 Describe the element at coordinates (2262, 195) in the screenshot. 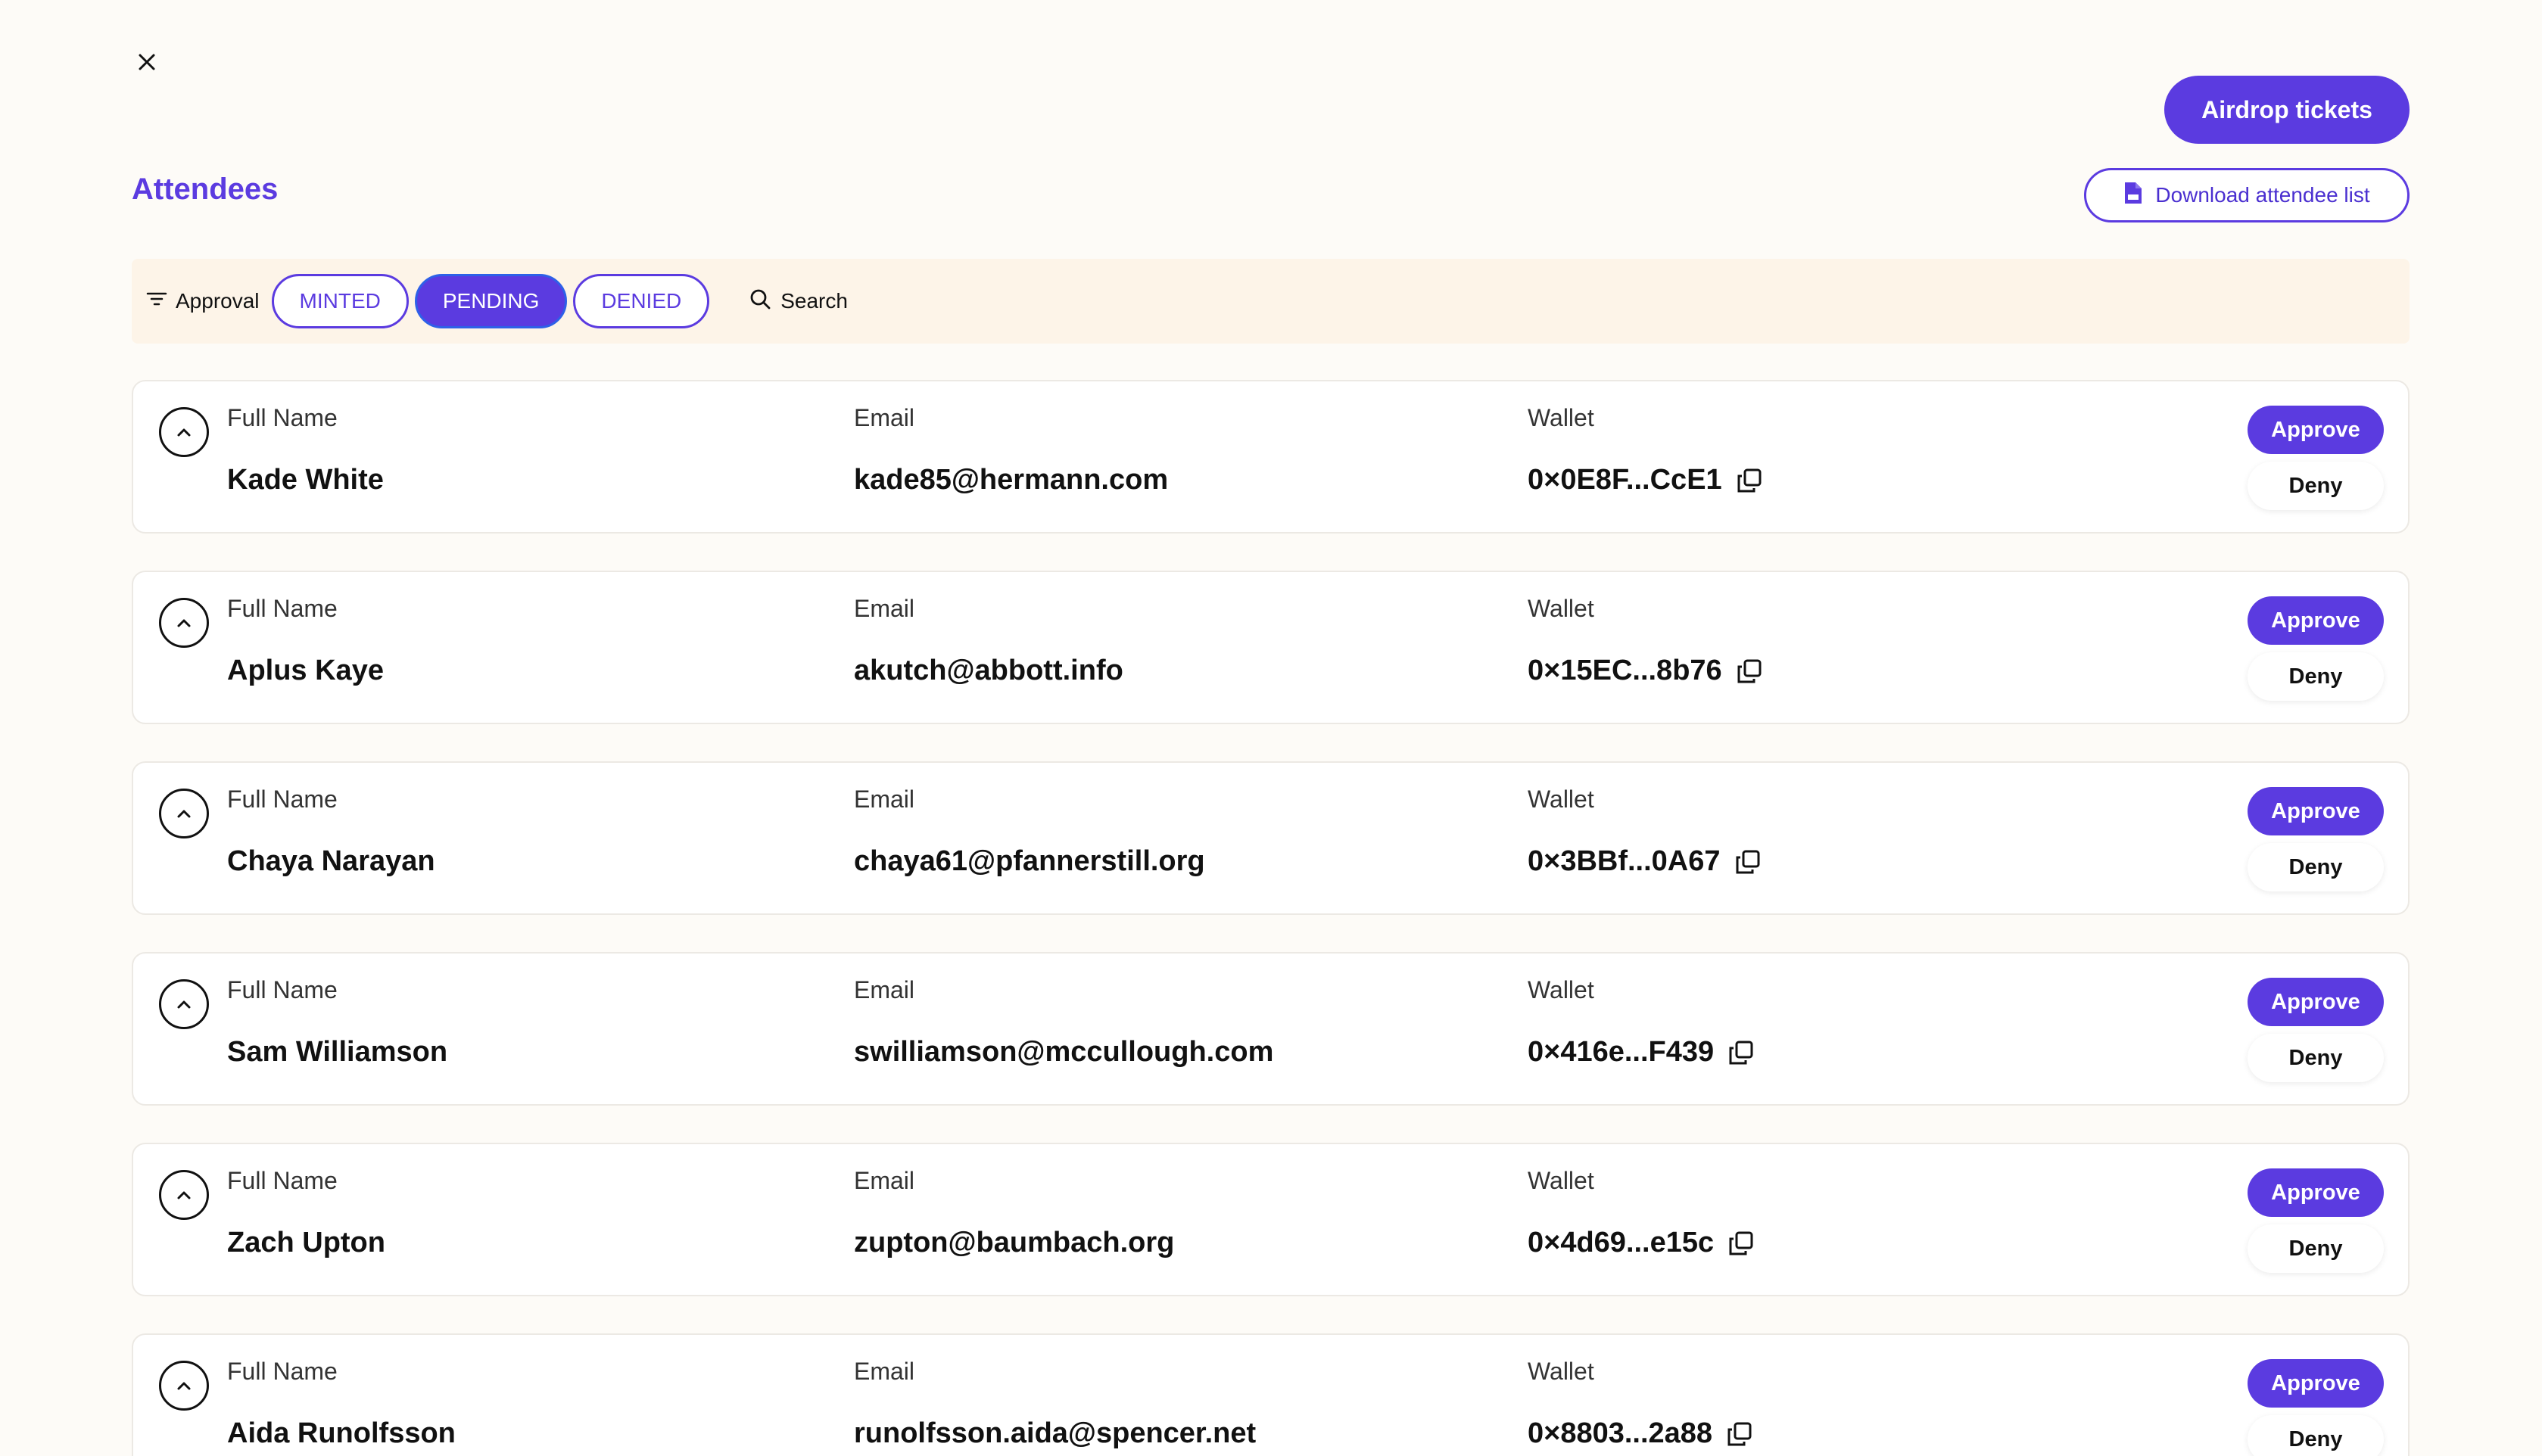

I see `download-label: Download attendee list` at that location.